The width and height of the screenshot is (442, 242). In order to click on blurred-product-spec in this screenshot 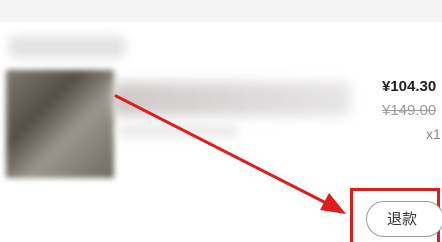, I will do `click(178, 131)`.